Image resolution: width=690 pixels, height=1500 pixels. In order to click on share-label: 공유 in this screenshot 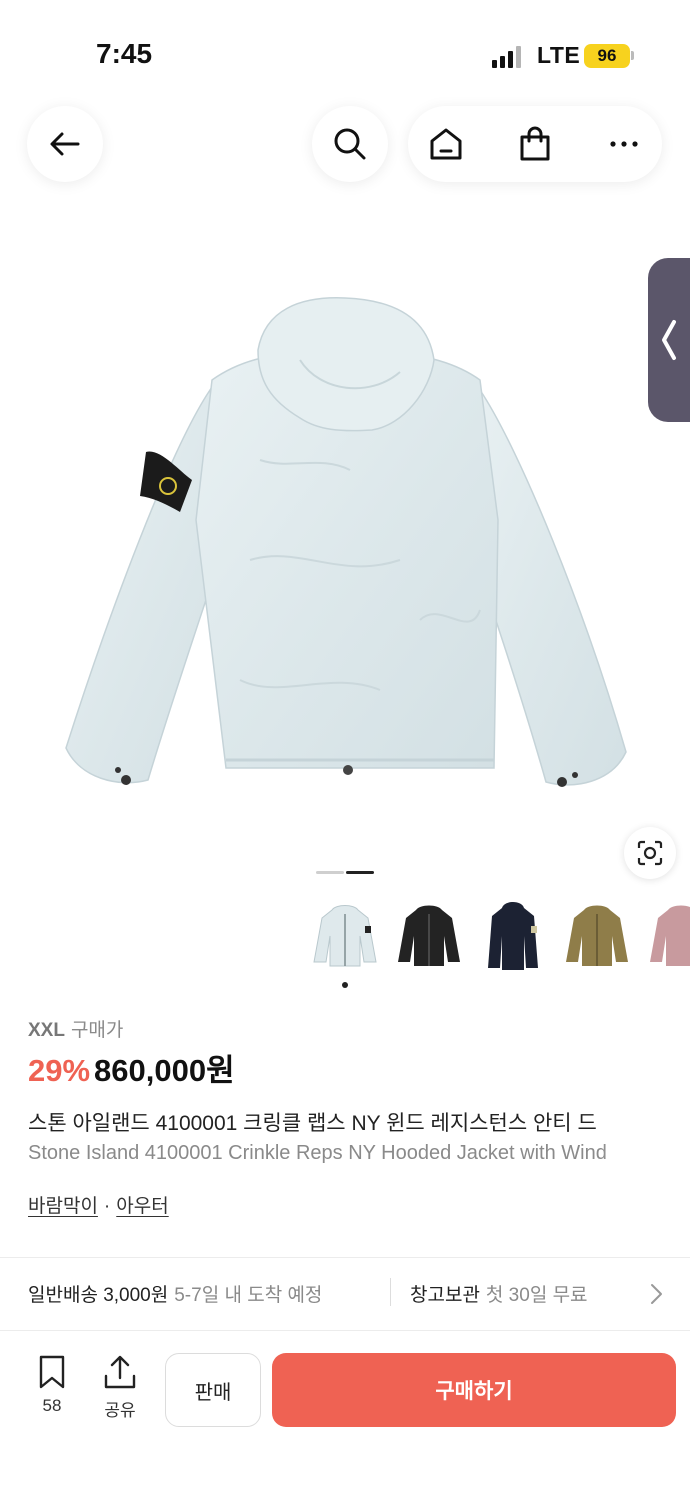, I will do `click(120, 1410)`.